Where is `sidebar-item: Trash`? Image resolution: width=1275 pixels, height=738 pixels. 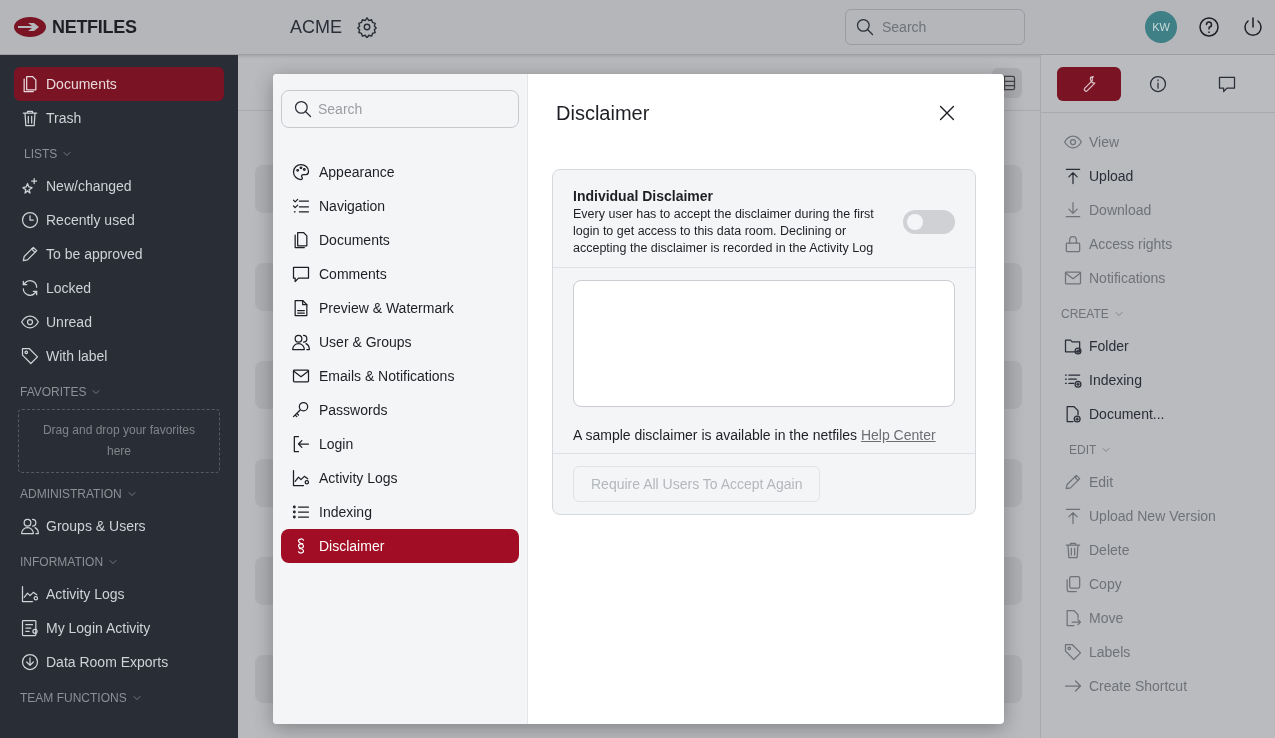
sidebar-item: Trash is located at coordinates (119, 118).